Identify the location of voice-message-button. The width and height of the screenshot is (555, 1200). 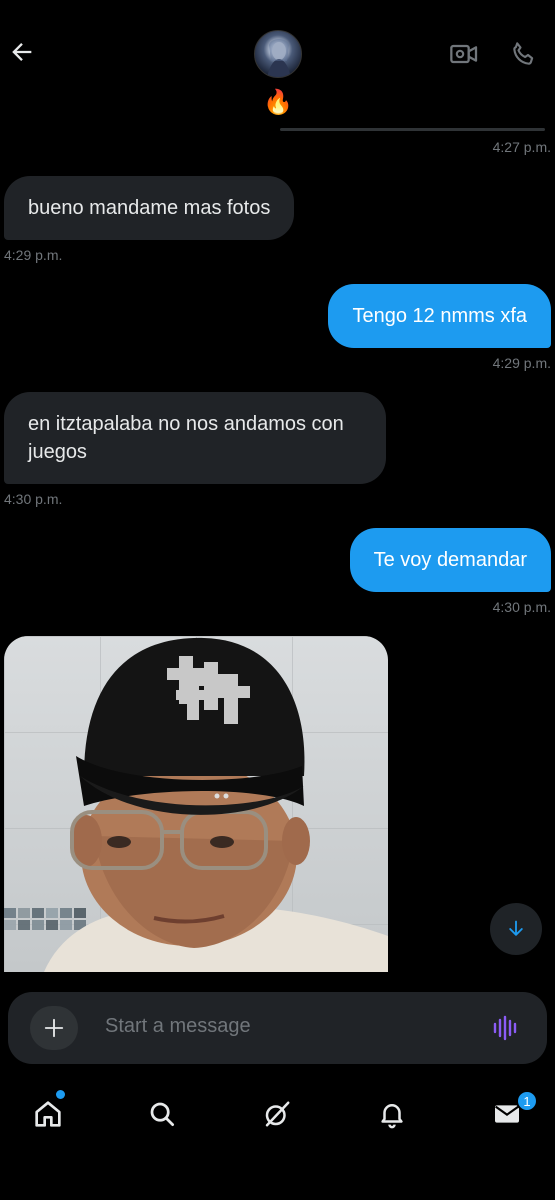
(506, 1028).